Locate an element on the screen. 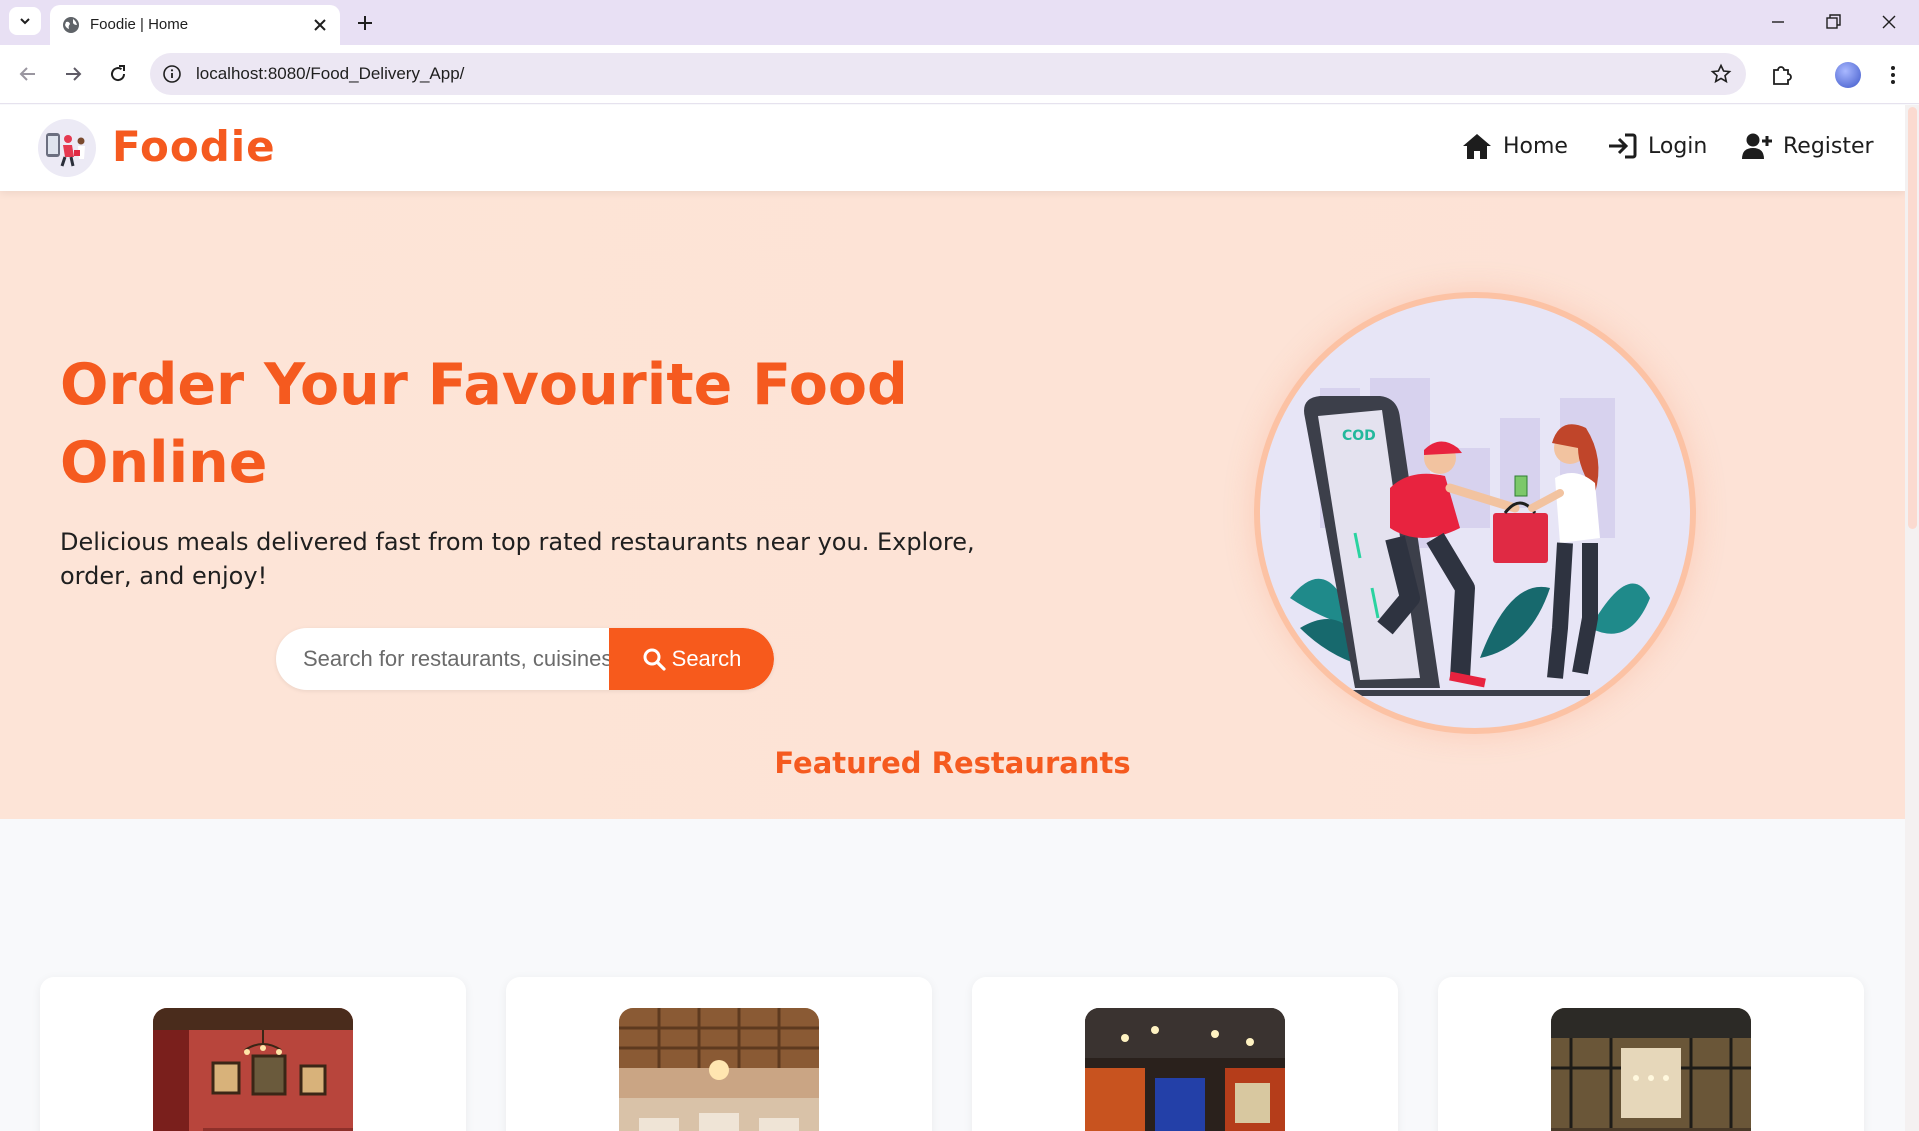 Image resolution: width=1919 pixels, height=1131 pixels. featured-title: Featured Restaurants is located at coordinates (952, 763).